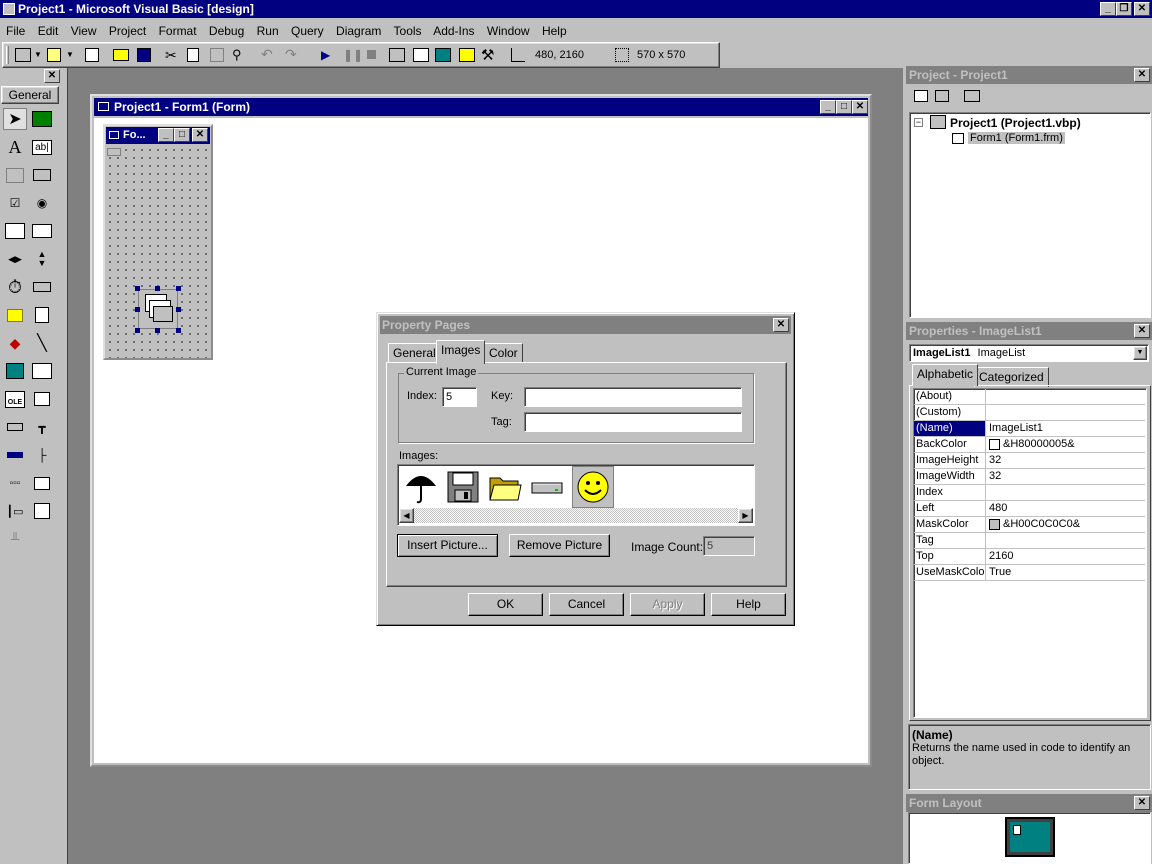 This screenshot has height=864, width=1152. What do you see at coordinates (42, 455) in the screenshot?
I see `treeview-icon: ├` at bounding box center [42, 455].